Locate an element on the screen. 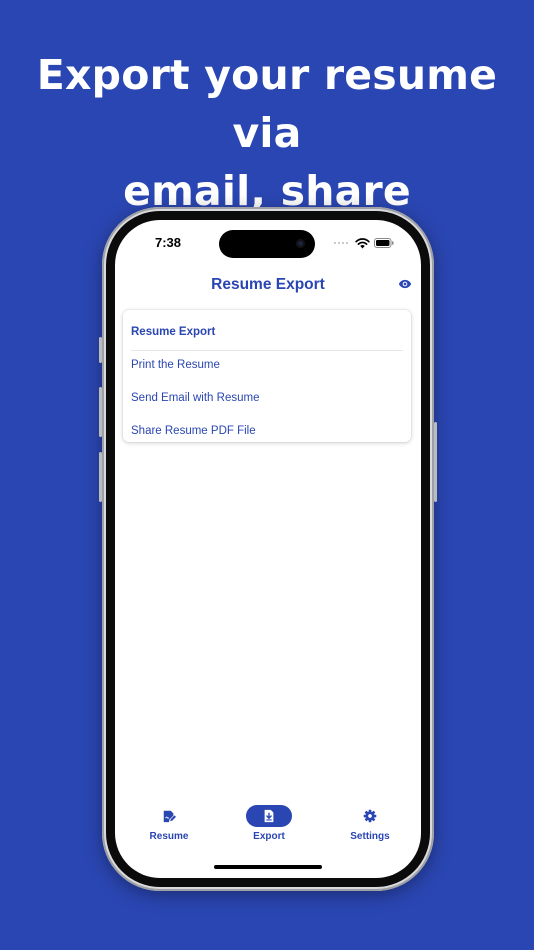  send-email-option: Send Email with Resume is located at coordinates (195, 398).